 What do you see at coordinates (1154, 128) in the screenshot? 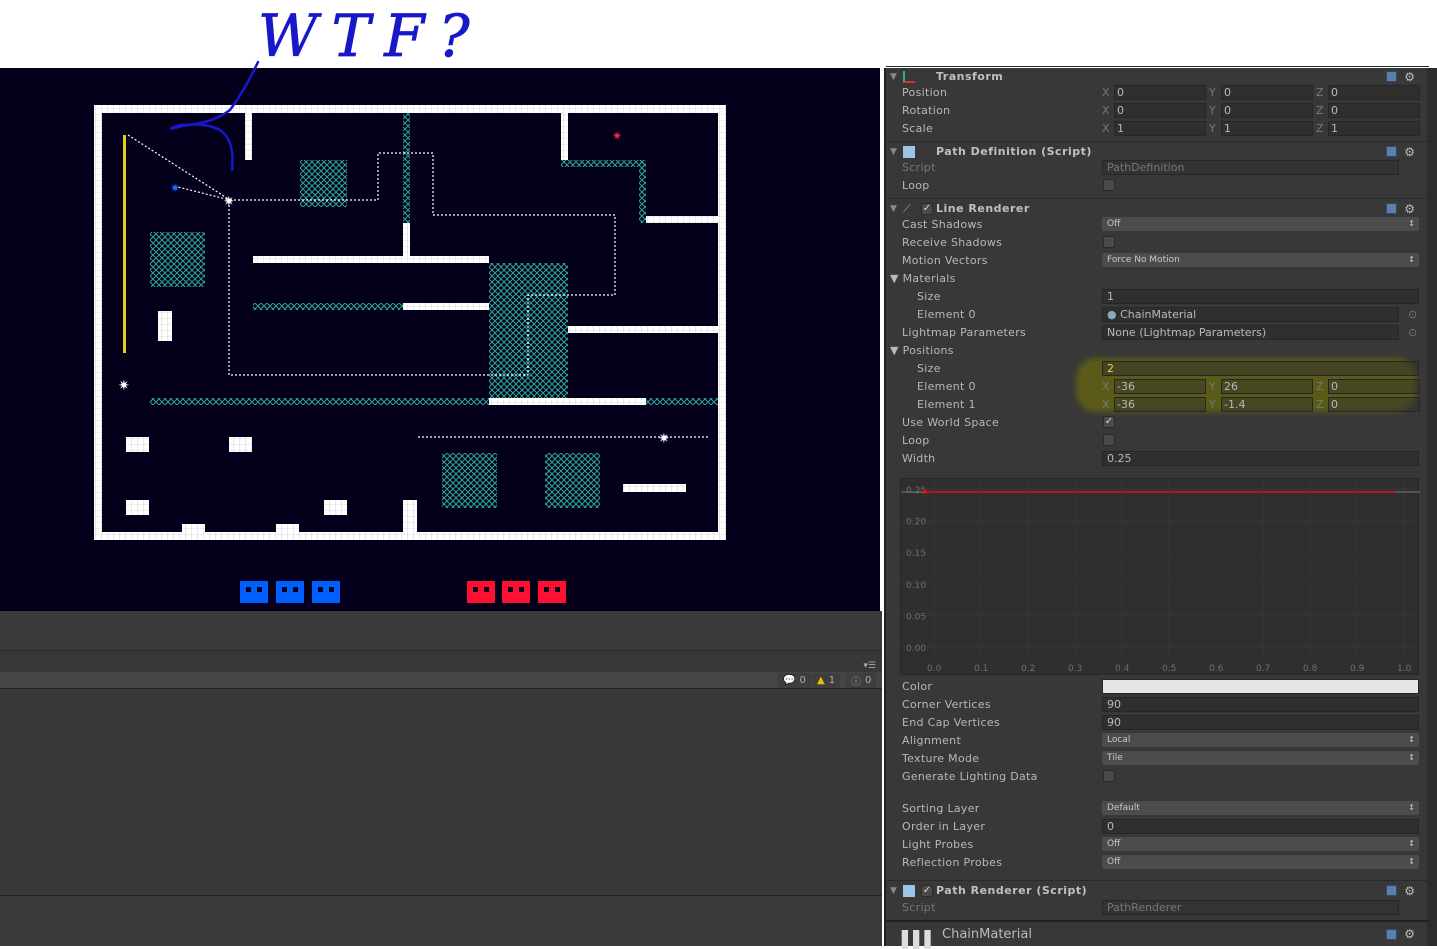
I see `x-field: X1` at bounding box center [1154, 128].